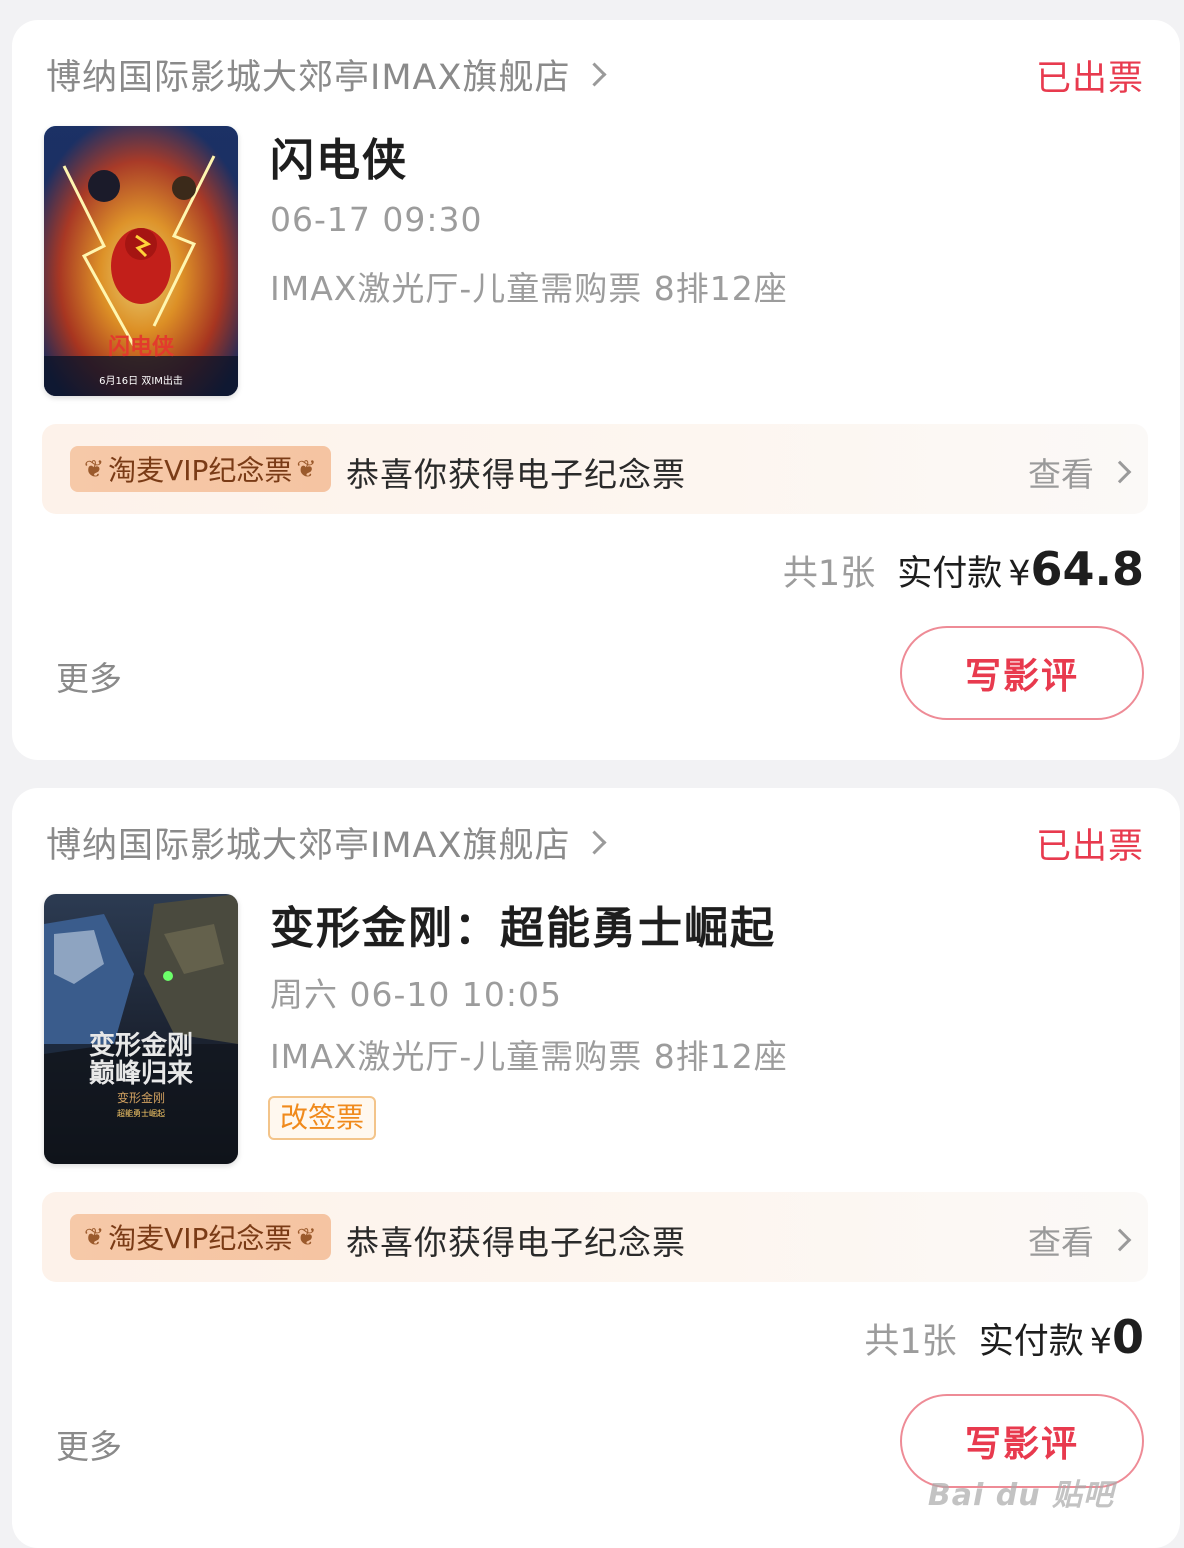 This screenshot has height=1548, width=1184. I want to click on svg-text: 巅峰归来, so click(141, 1074).